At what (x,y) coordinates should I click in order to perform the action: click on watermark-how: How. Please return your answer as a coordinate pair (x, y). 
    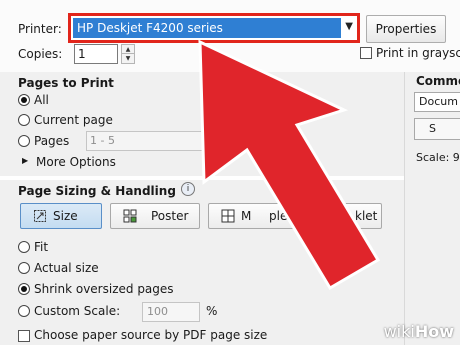
    Looking at the image, I should click on (434, 331).